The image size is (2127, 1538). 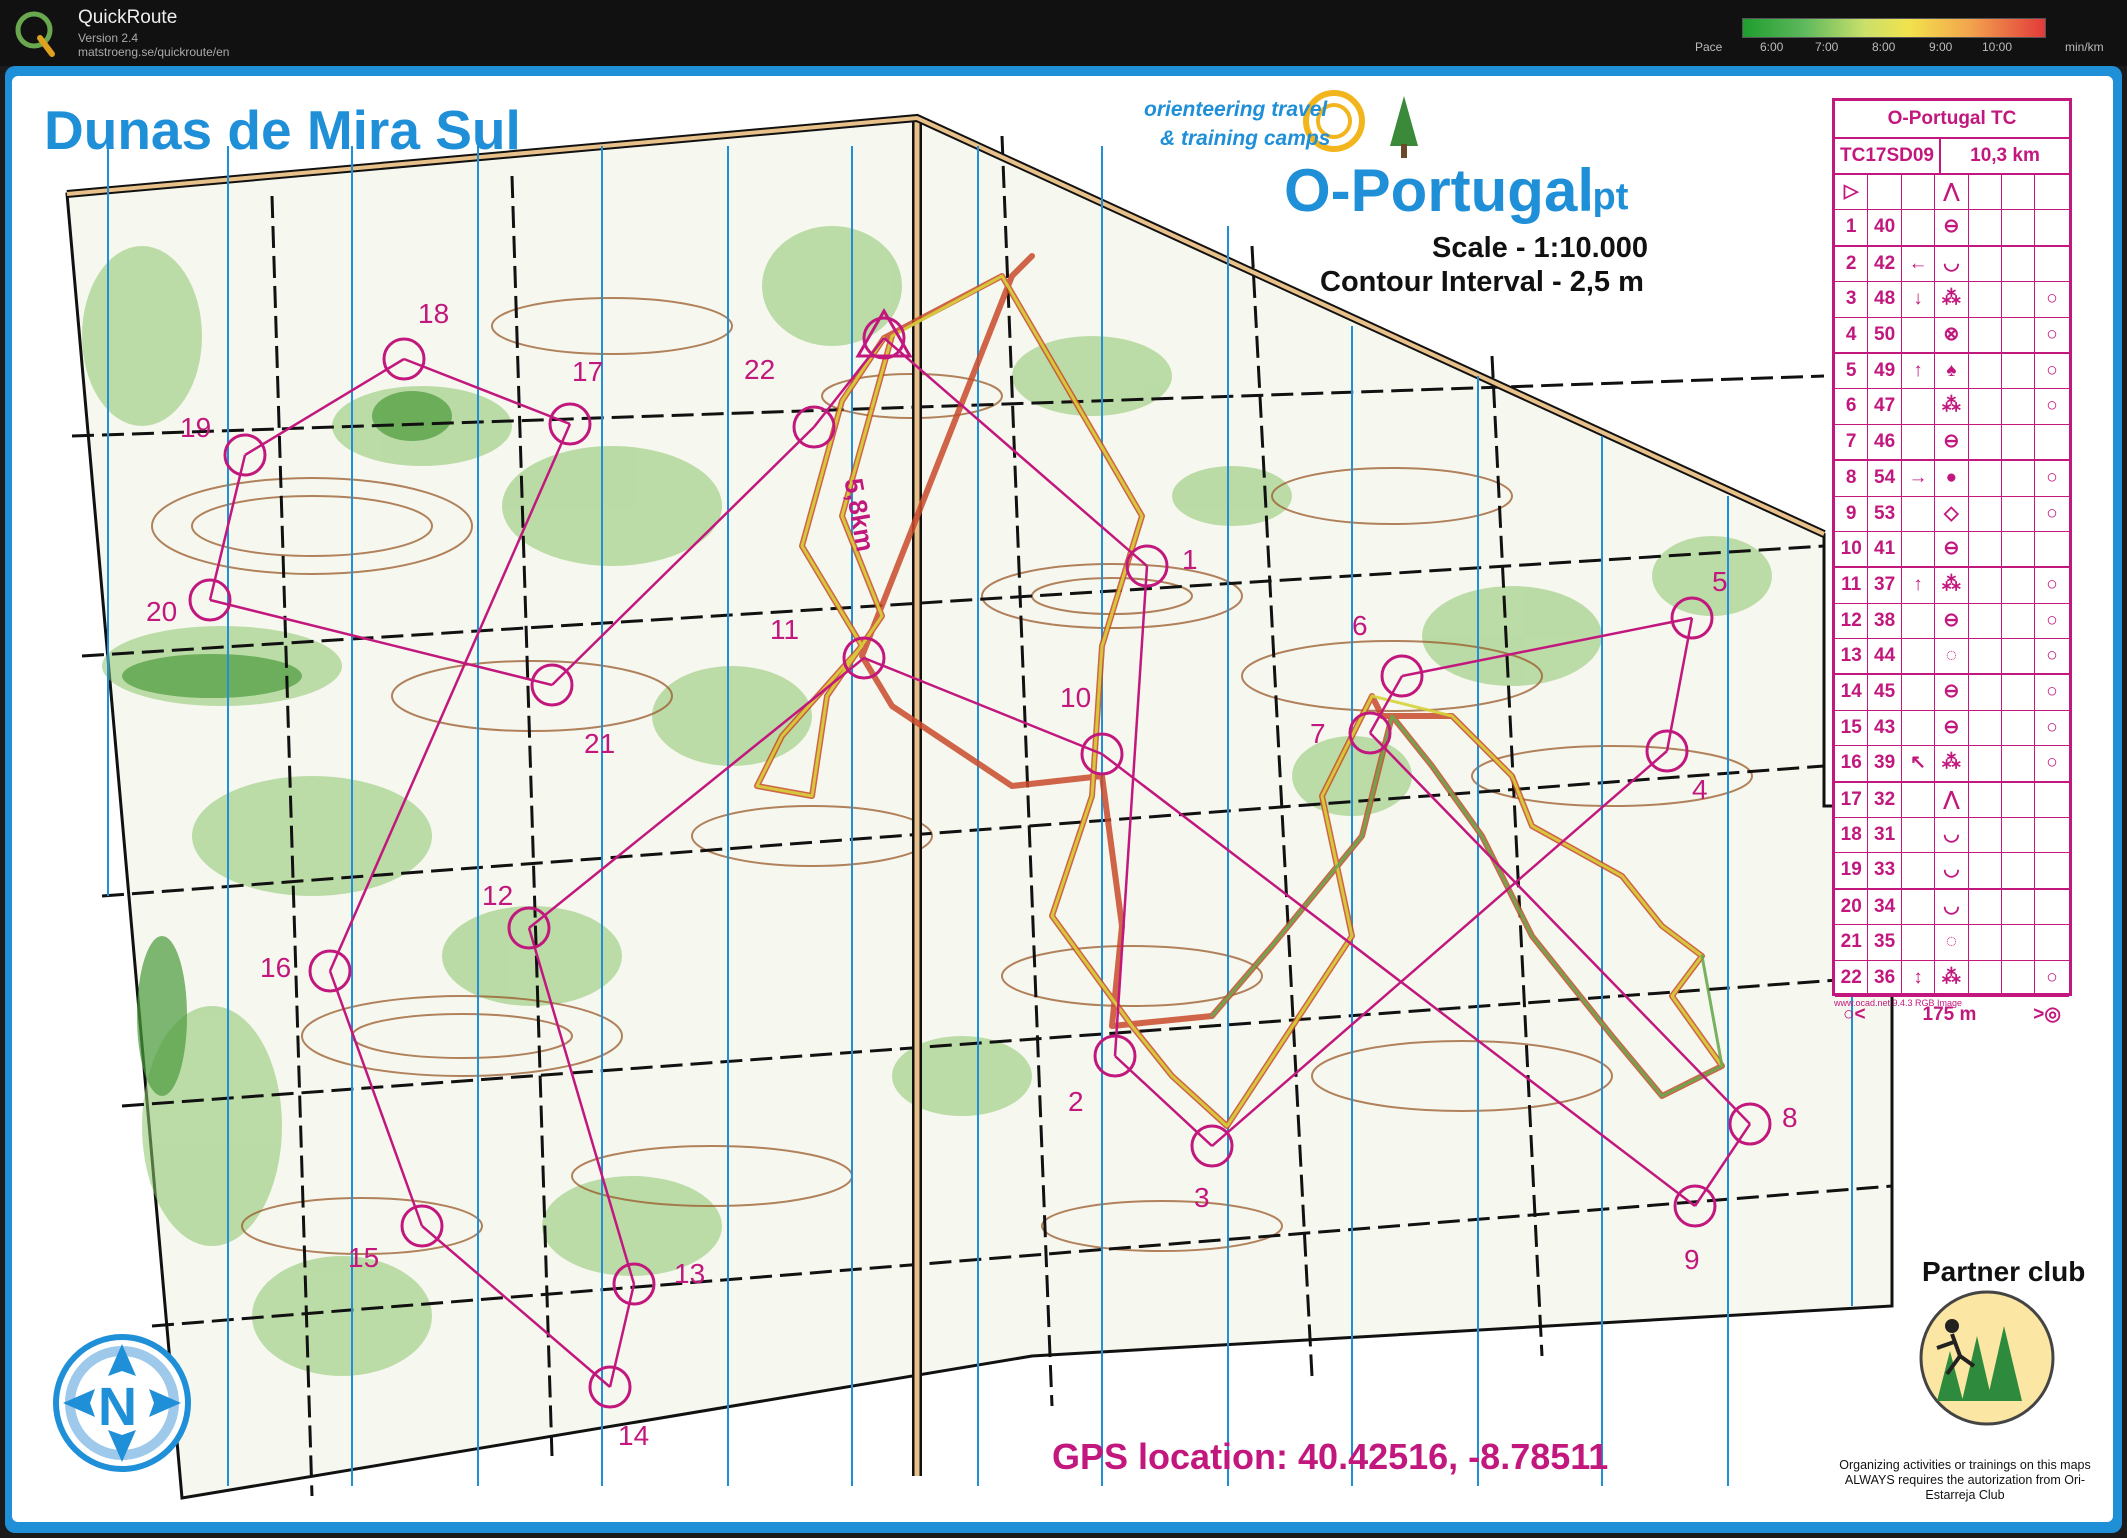 What do you see at coordinates (1952, 871) in the screenshot?
I see `description-row: 19 33 ◡` at bounding box center [1952, 871].